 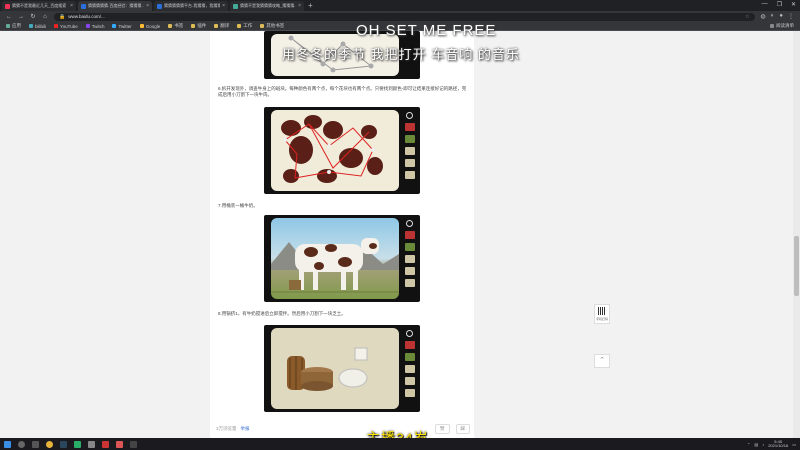 I want to click on windows-start-icon, so click(x=7, y=444).